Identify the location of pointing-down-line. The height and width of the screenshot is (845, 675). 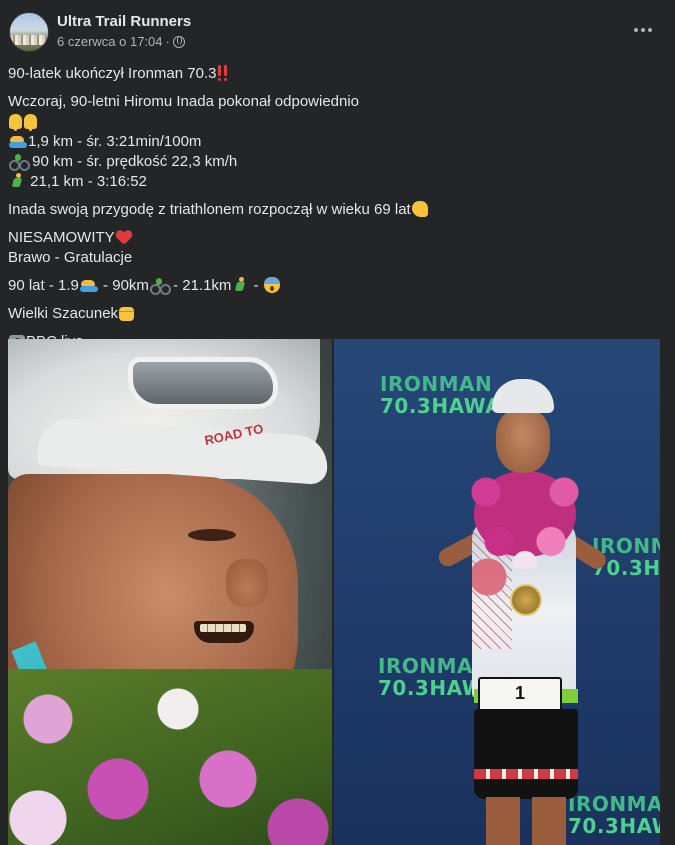
(335, 122).